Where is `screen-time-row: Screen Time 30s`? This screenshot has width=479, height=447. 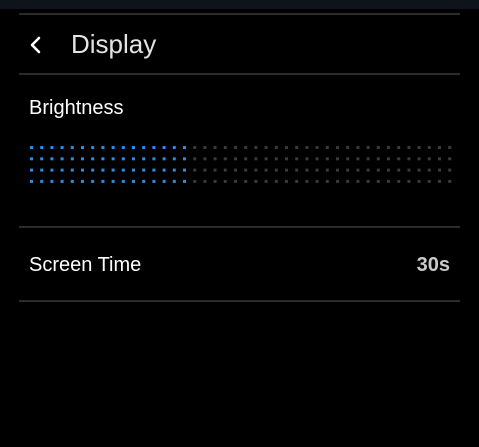
screen-time-row: Screen Time 30s is located at coordinates (239, 265).